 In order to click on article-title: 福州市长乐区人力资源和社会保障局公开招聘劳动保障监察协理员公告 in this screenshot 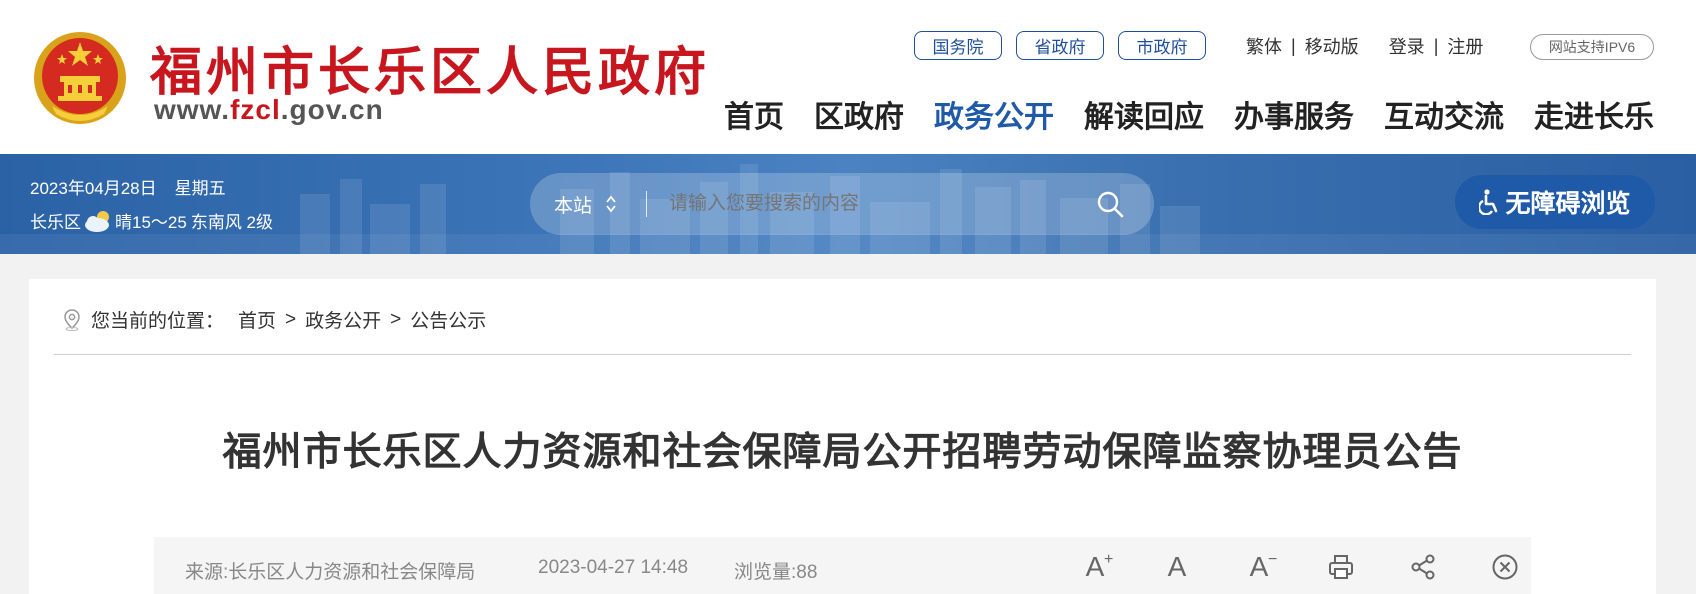, I will do `click(842, 452)`.